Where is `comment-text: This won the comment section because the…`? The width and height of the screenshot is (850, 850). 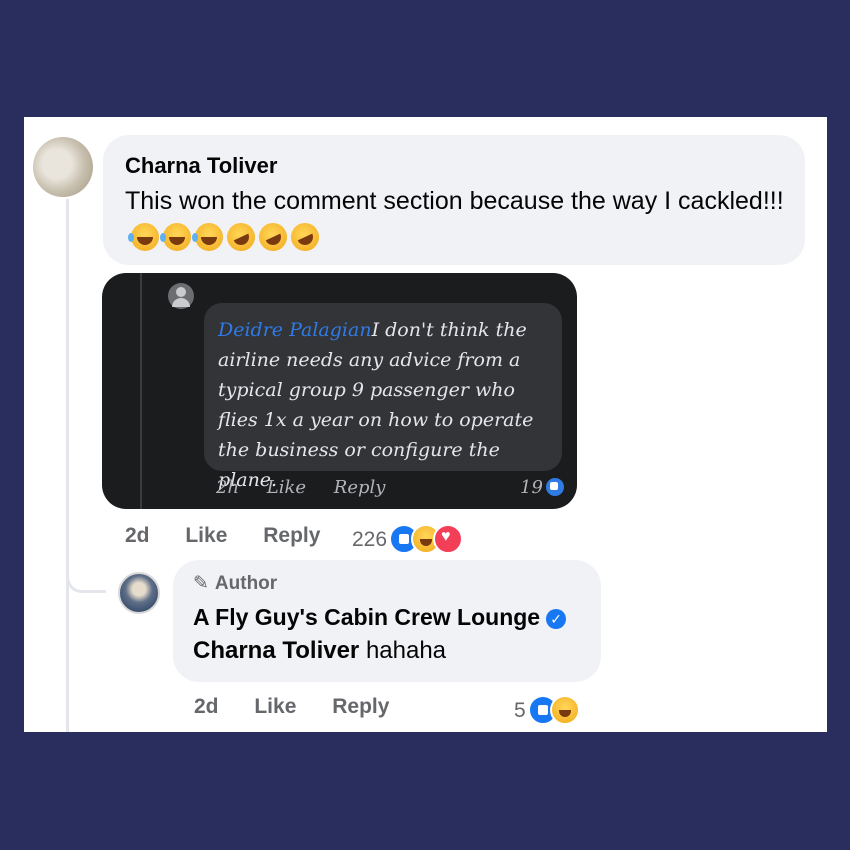 comment-text: This won the comment section because the… is located at coordinates (454, 201).